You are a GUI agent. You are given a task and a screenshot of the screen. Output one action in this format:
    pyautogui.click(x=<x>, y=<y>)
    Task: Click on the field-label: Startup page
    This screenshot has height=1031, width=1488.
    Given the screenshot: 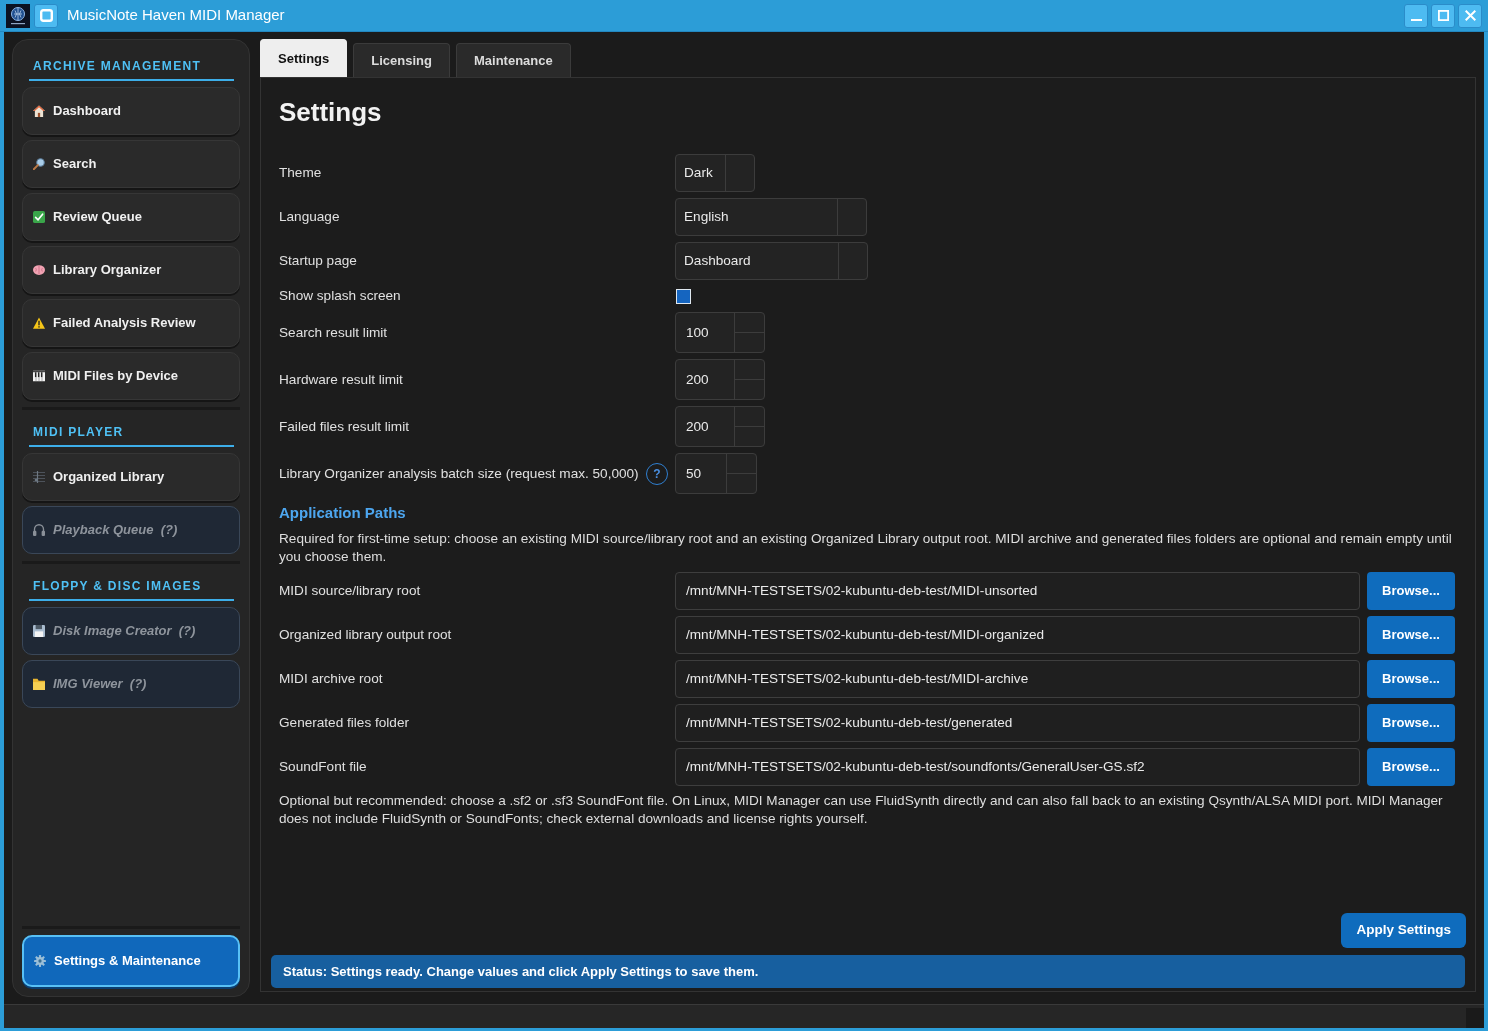 What is the action you would take?
    pyautogui.click(x=318, y=260)
    